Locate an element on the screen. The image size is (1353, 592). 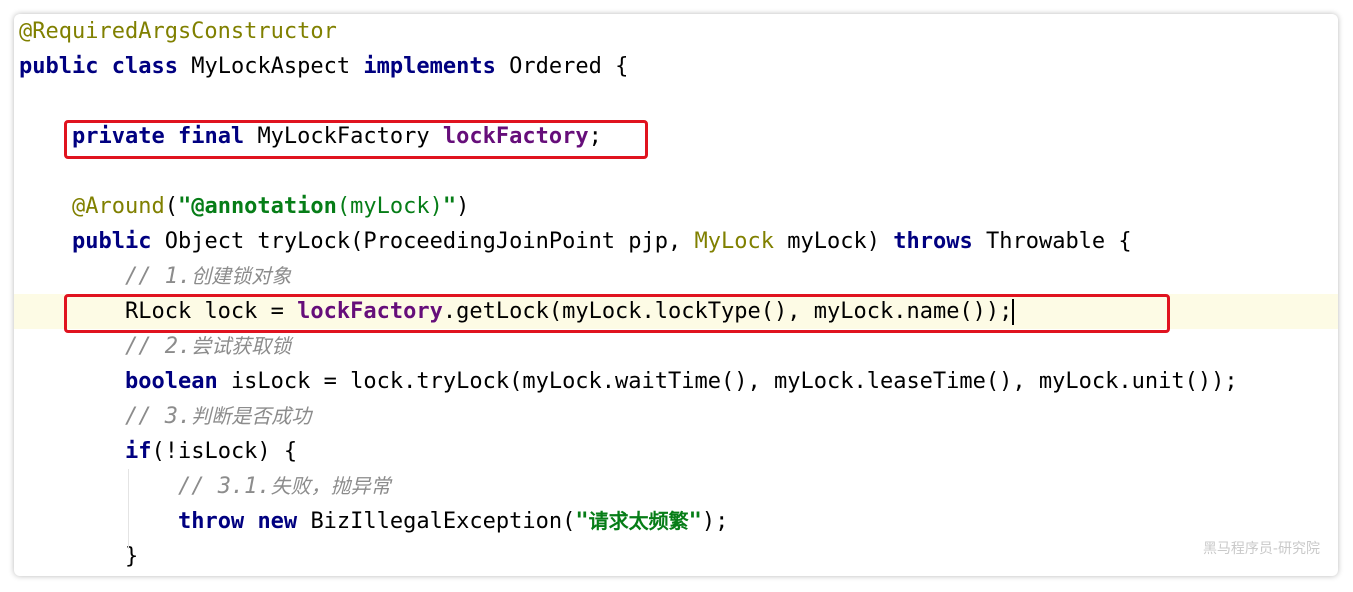
code-line-comment-3: // 3.判断是否成功 is located at coordinates (676, 416).